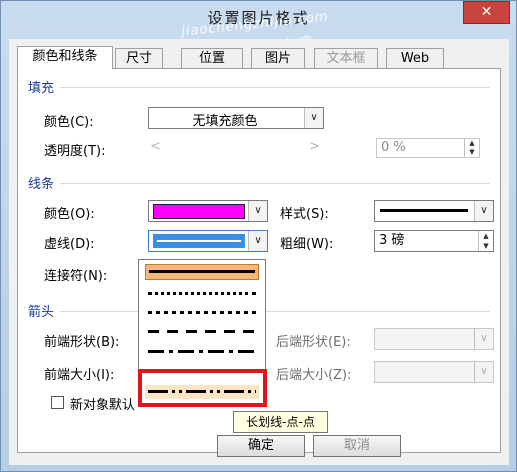 Image resolution: width=517 pixels, height=472 pixels. I want to click on fill-color-dropdown: 无填充颜色 ∨, so click(236, 118).